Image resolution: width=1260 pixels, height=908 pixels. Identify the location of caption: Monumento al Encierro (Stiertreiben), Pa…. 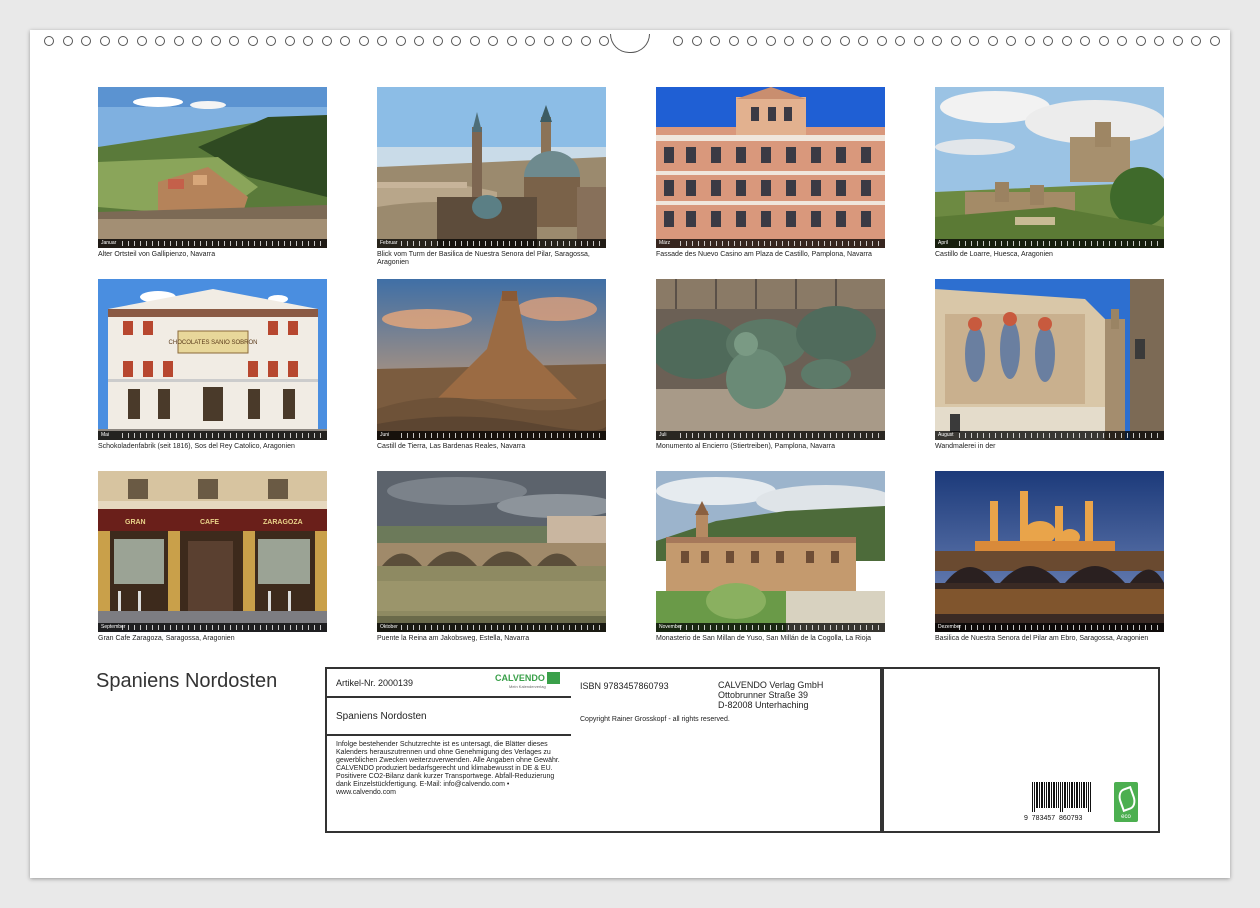
(745, 446).